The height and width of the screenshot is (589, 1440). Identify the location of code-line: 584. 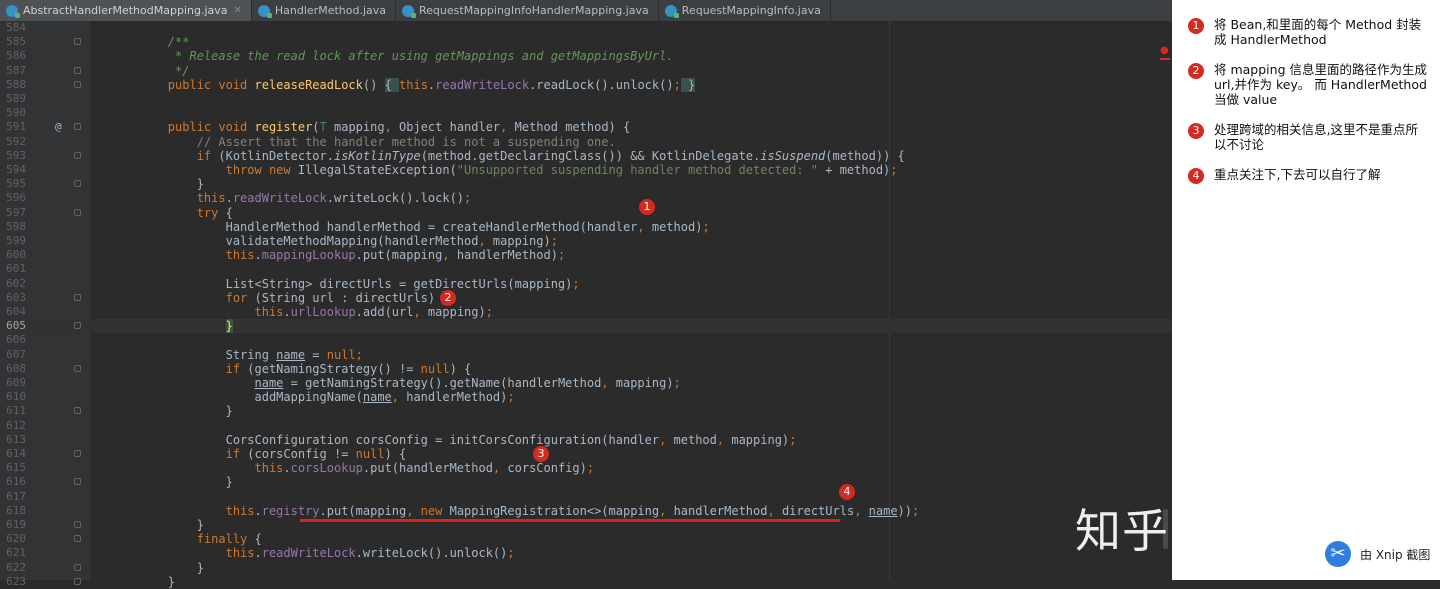
(586, 28).